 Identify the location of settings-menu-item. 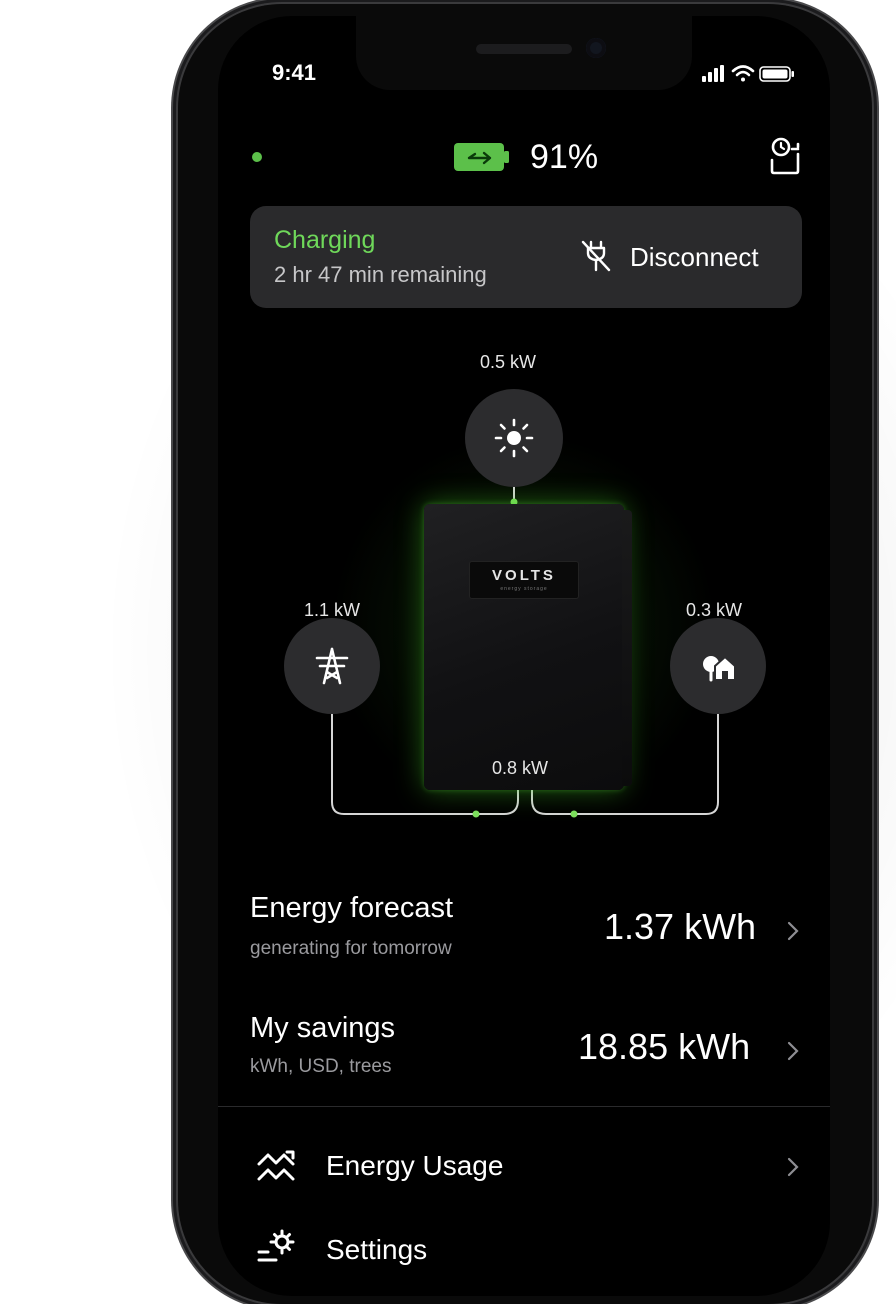
(524, 1252).